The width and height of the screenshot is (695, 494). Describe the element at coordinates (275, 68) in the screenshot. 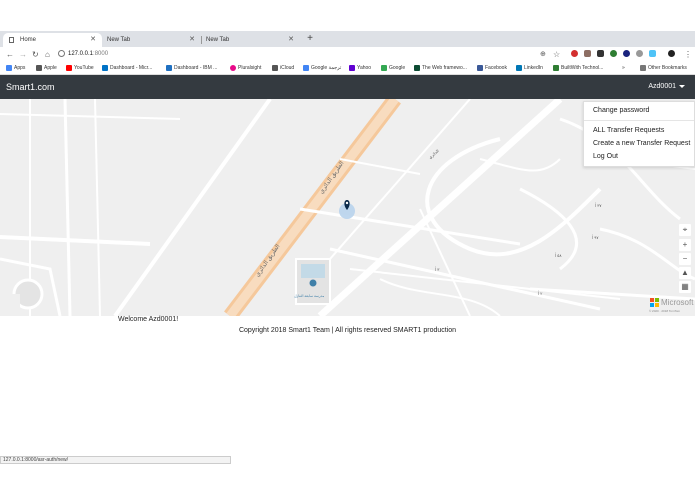

I see `icloud-icon` at that location.